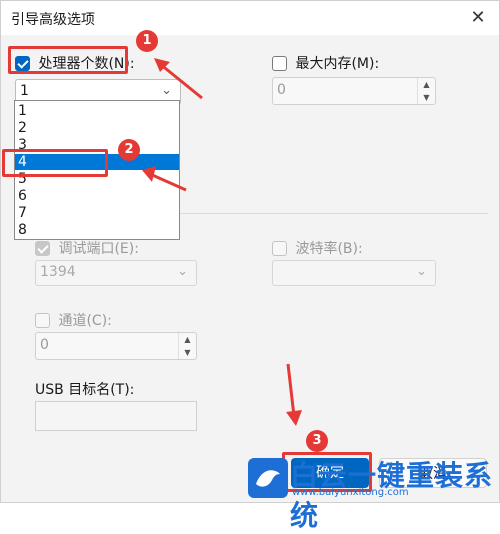  I want to click on channel-checkbox-row: 通道(C):, so click(73, 320).